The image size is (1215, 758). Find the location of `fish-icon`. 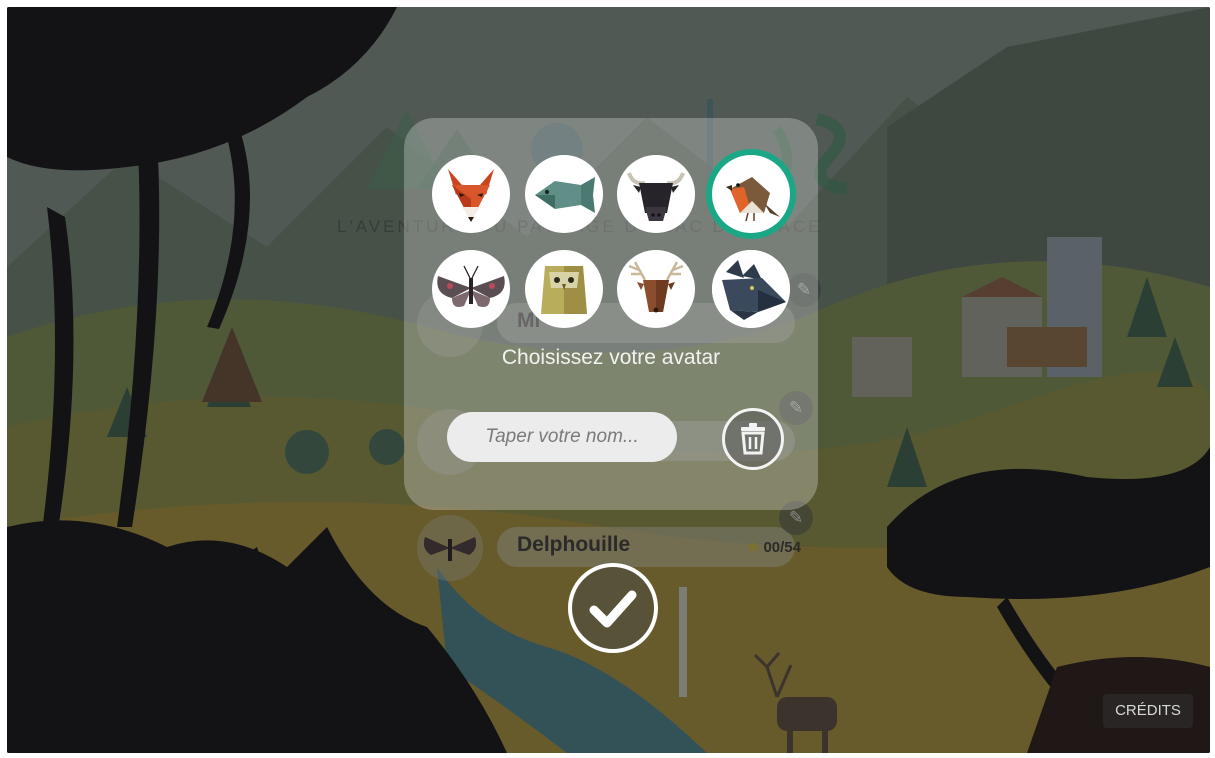

fish-icon is located at coordinates (565, 195).